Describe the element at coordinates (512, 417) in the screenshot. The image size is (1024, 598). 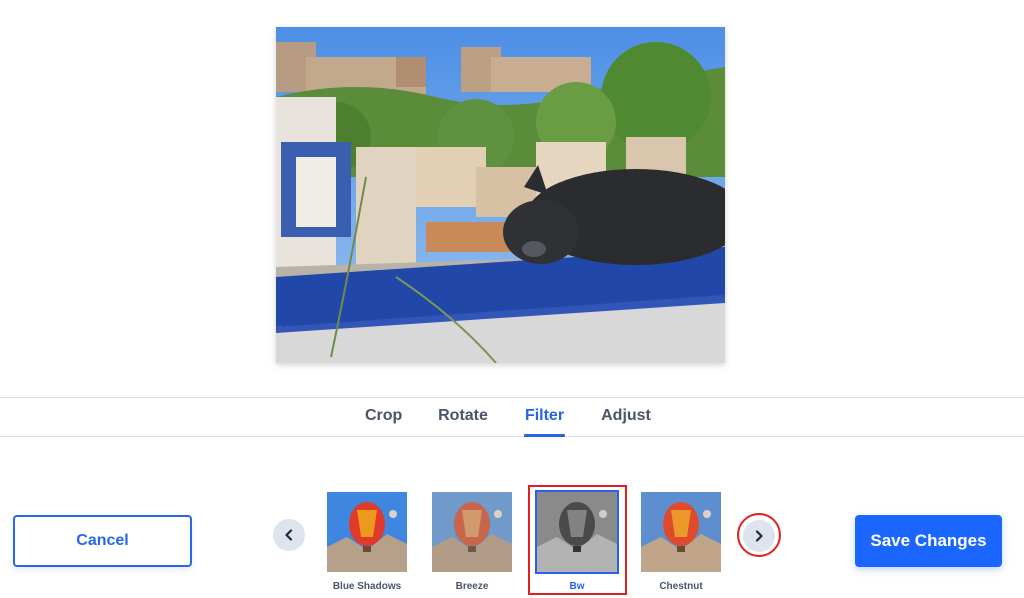
I see `editor-tab-bar: Crop Rotate Filter Adjust` at that location.